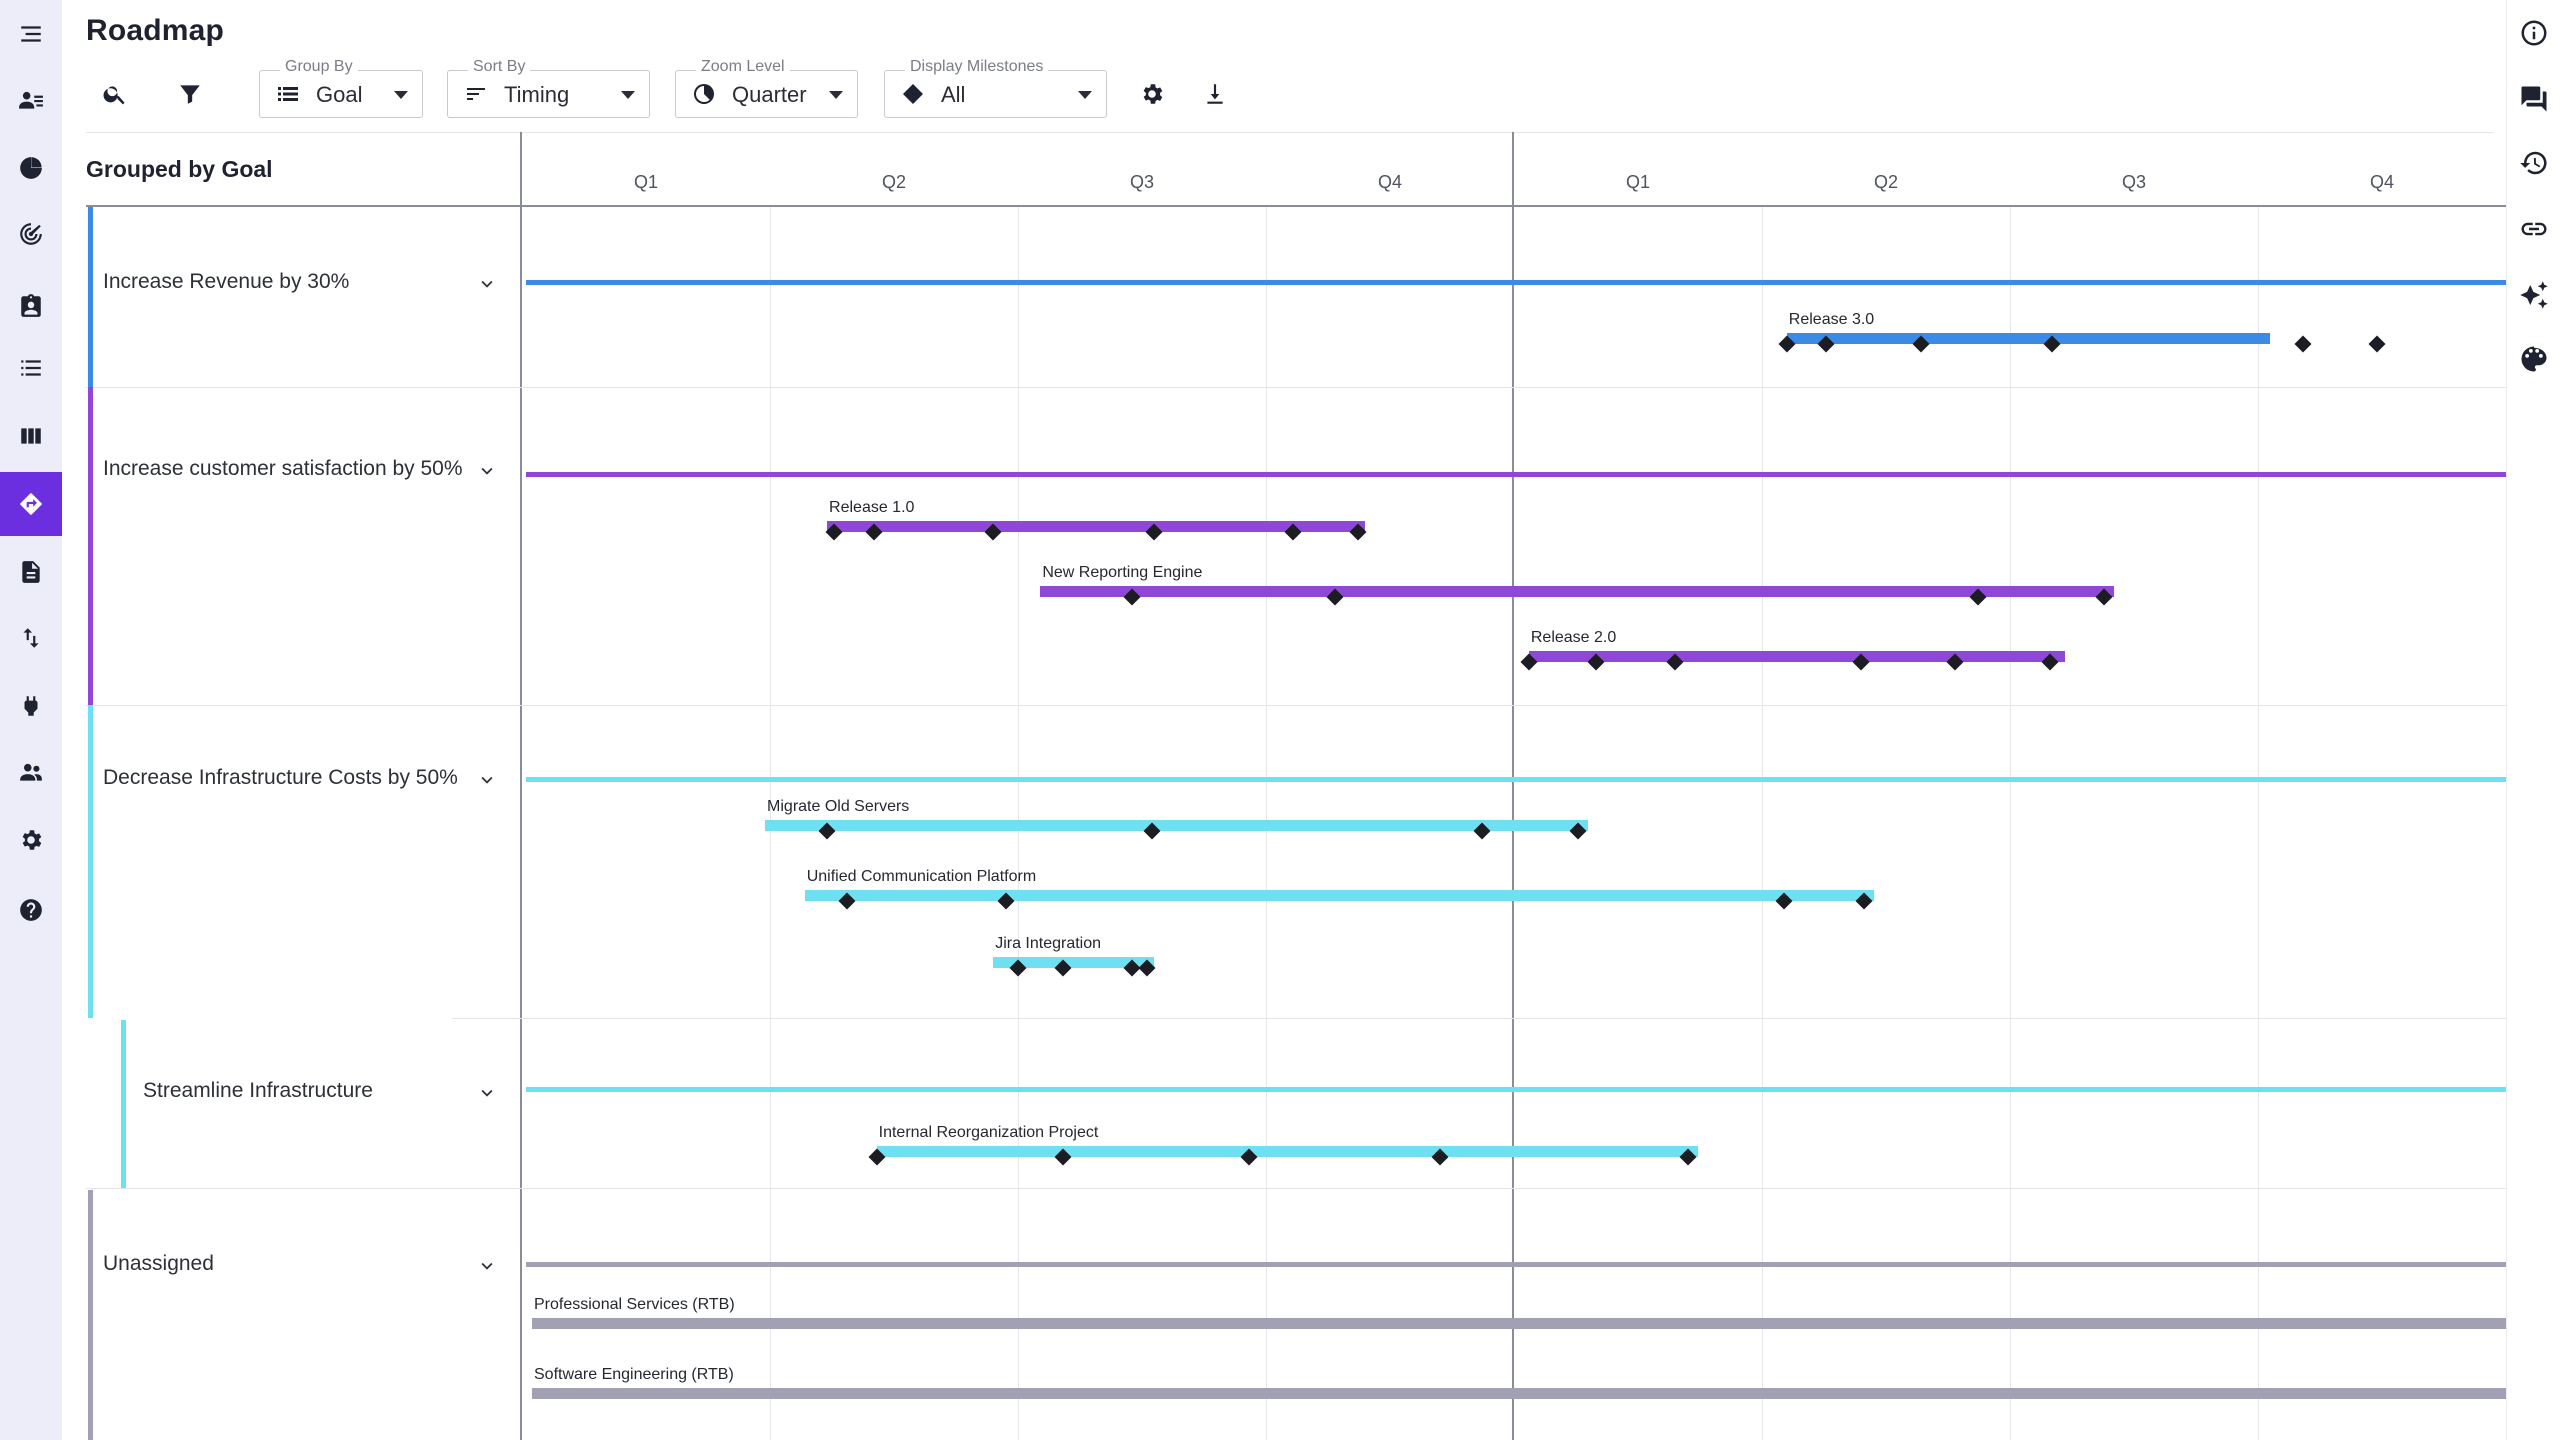 This screenshot has height=1440, width=2560. I want to click on sync-arrows-icon, so click(31, 638).